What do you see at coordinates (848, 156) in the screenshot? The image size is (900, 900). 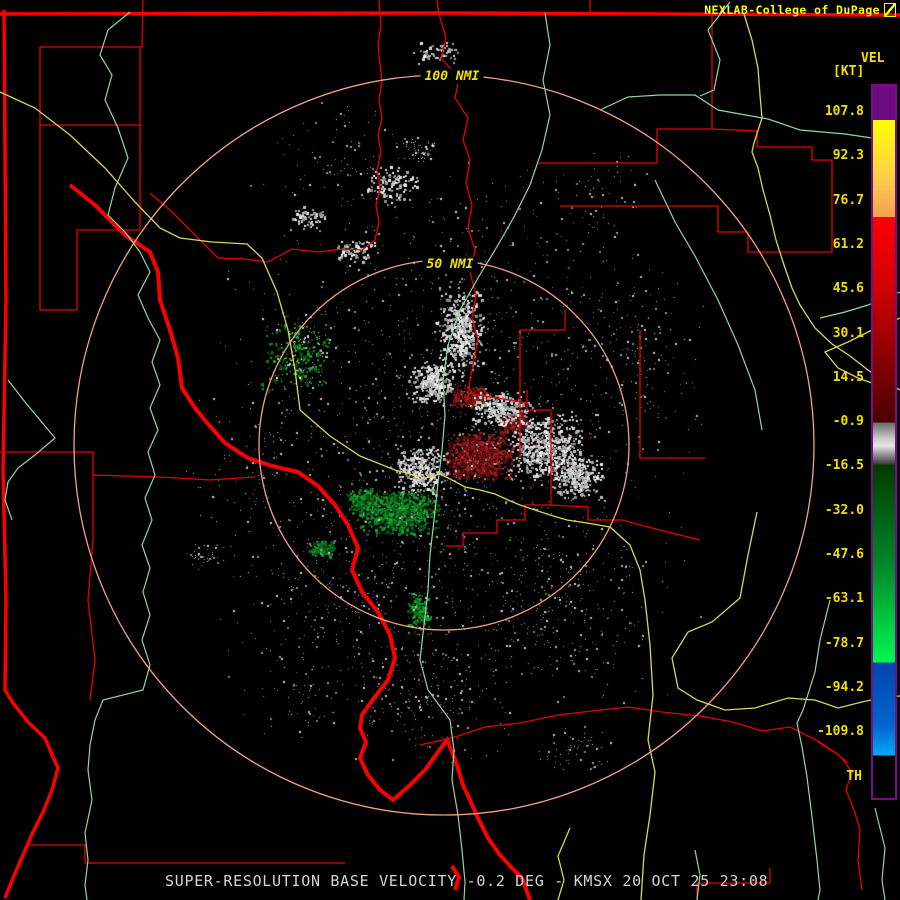 I see `colorbar-tick: 92.3` at bounding box center [848, 156].